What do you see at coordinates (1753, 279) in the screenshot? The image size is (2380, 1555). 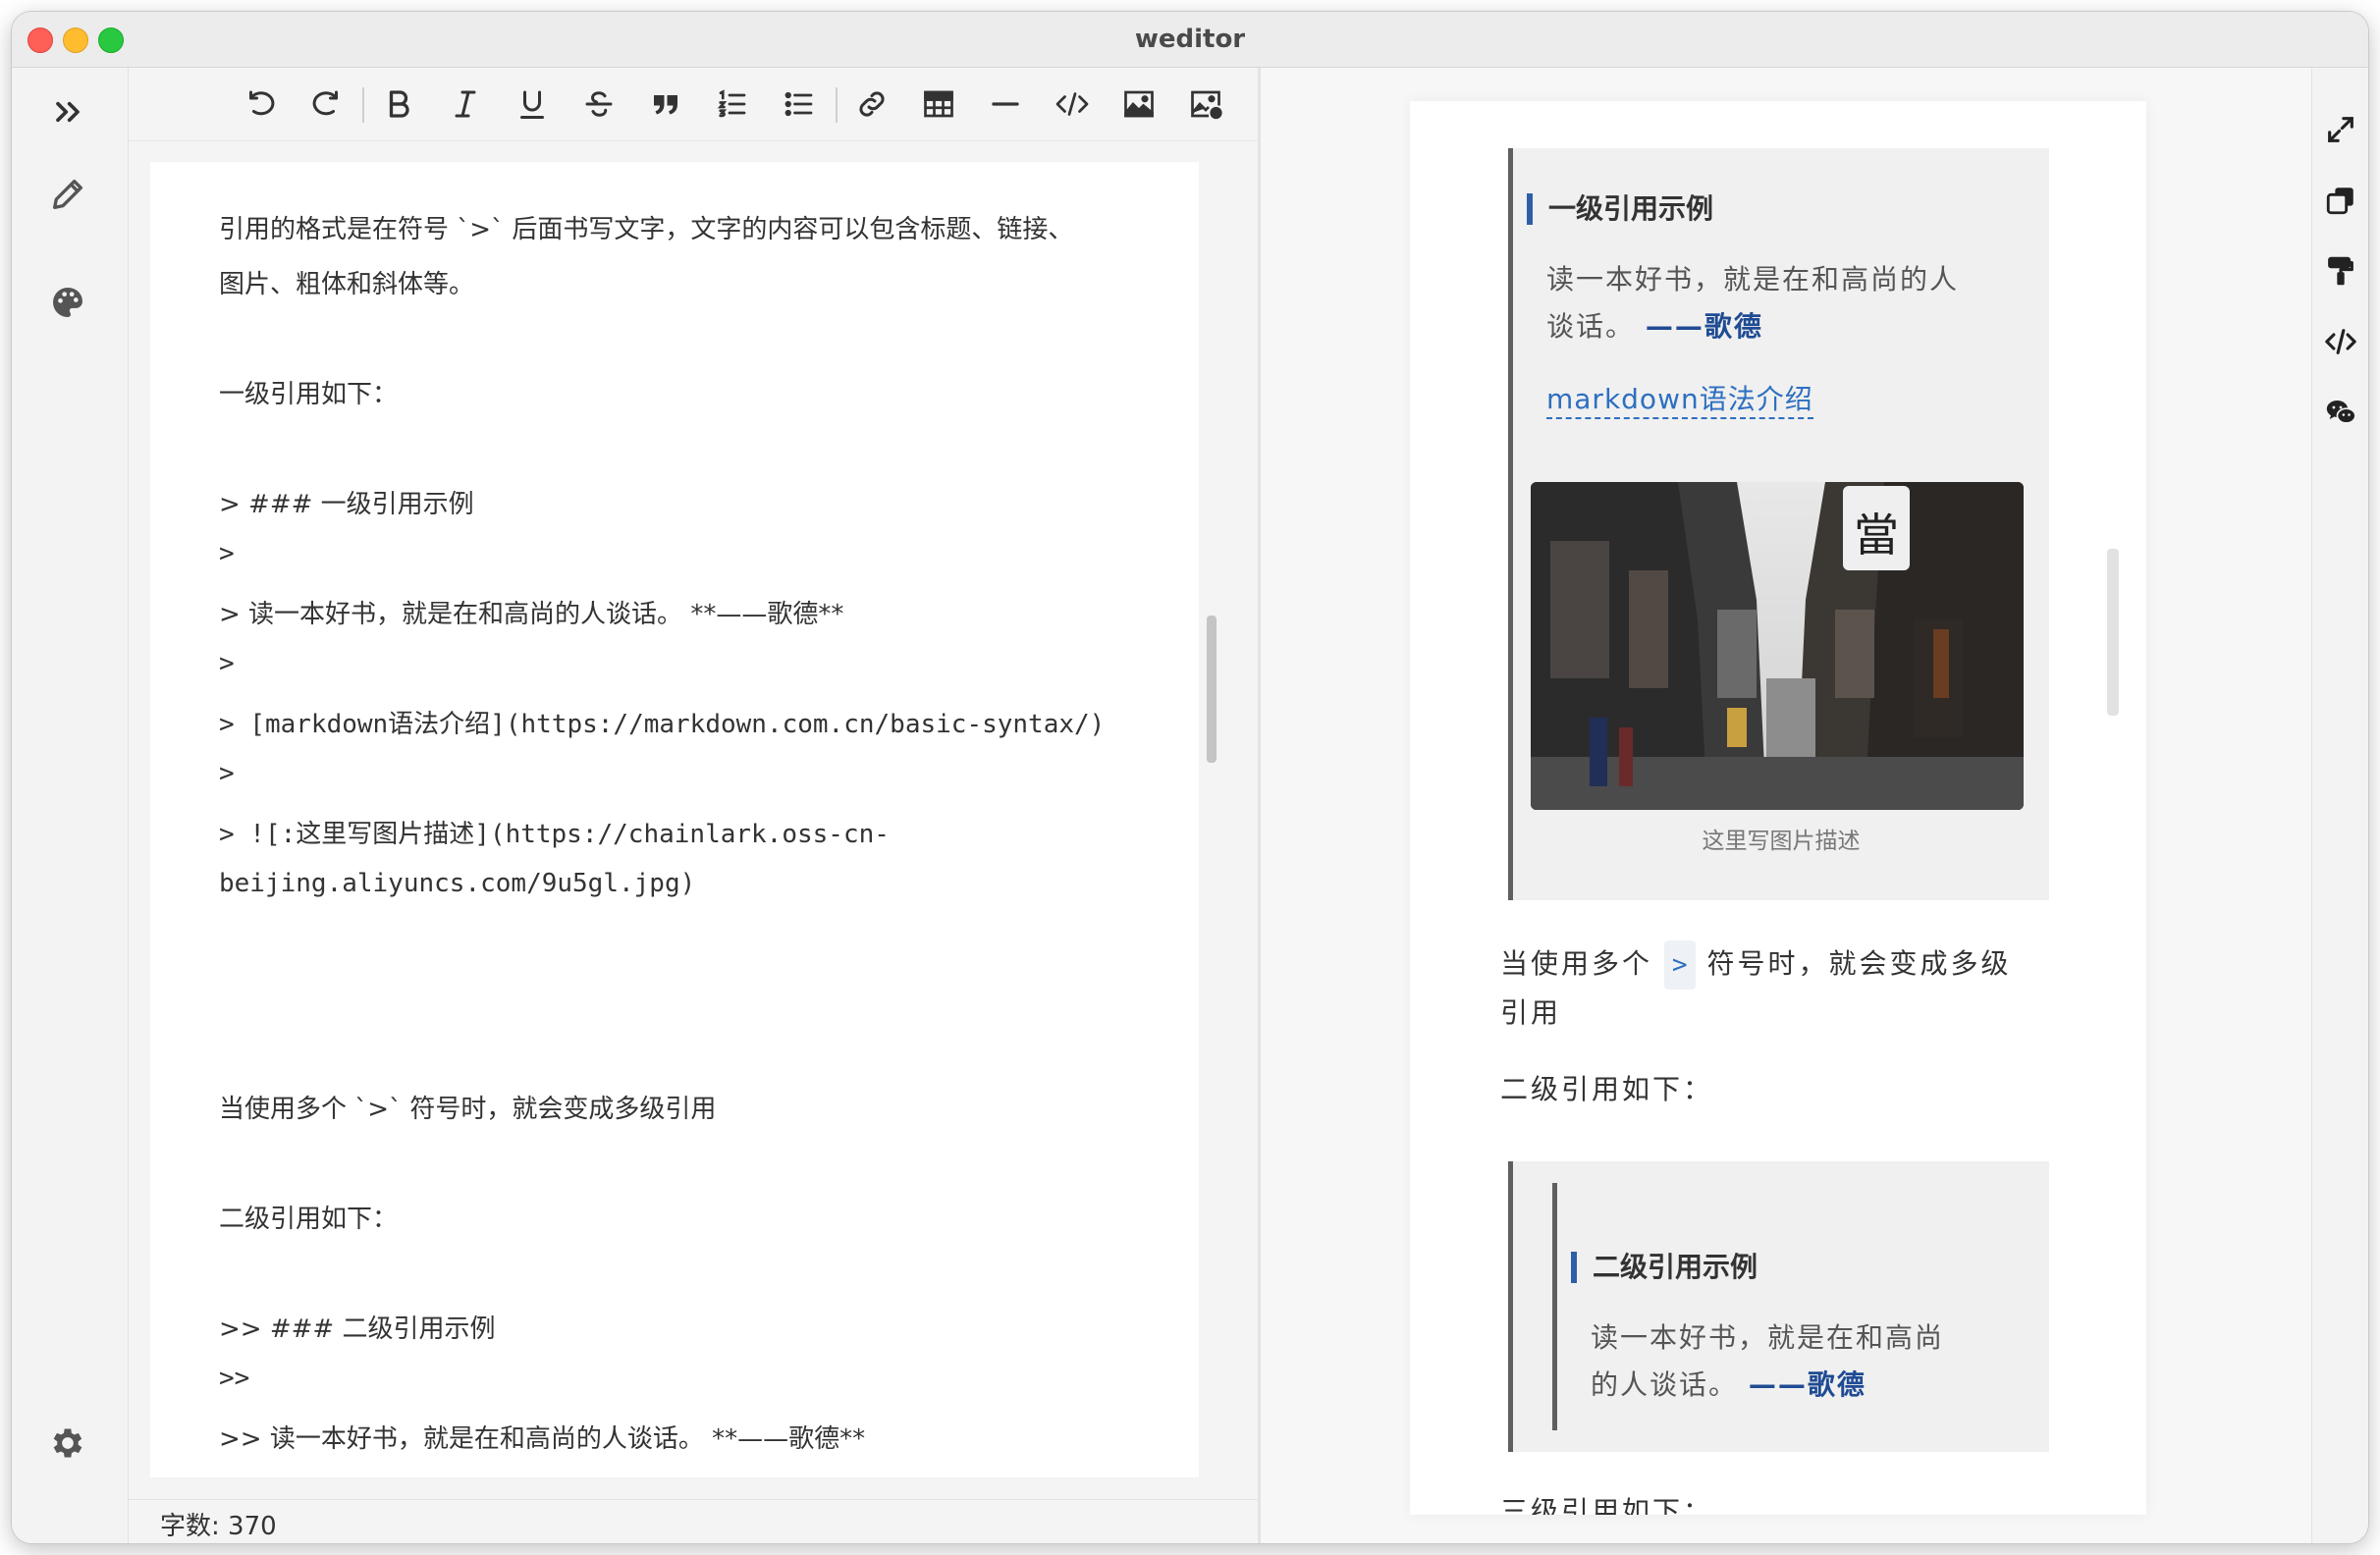 I see `quote-text: 读一本好书，就是在和高尚的人` at bounding box center [1753, 279].